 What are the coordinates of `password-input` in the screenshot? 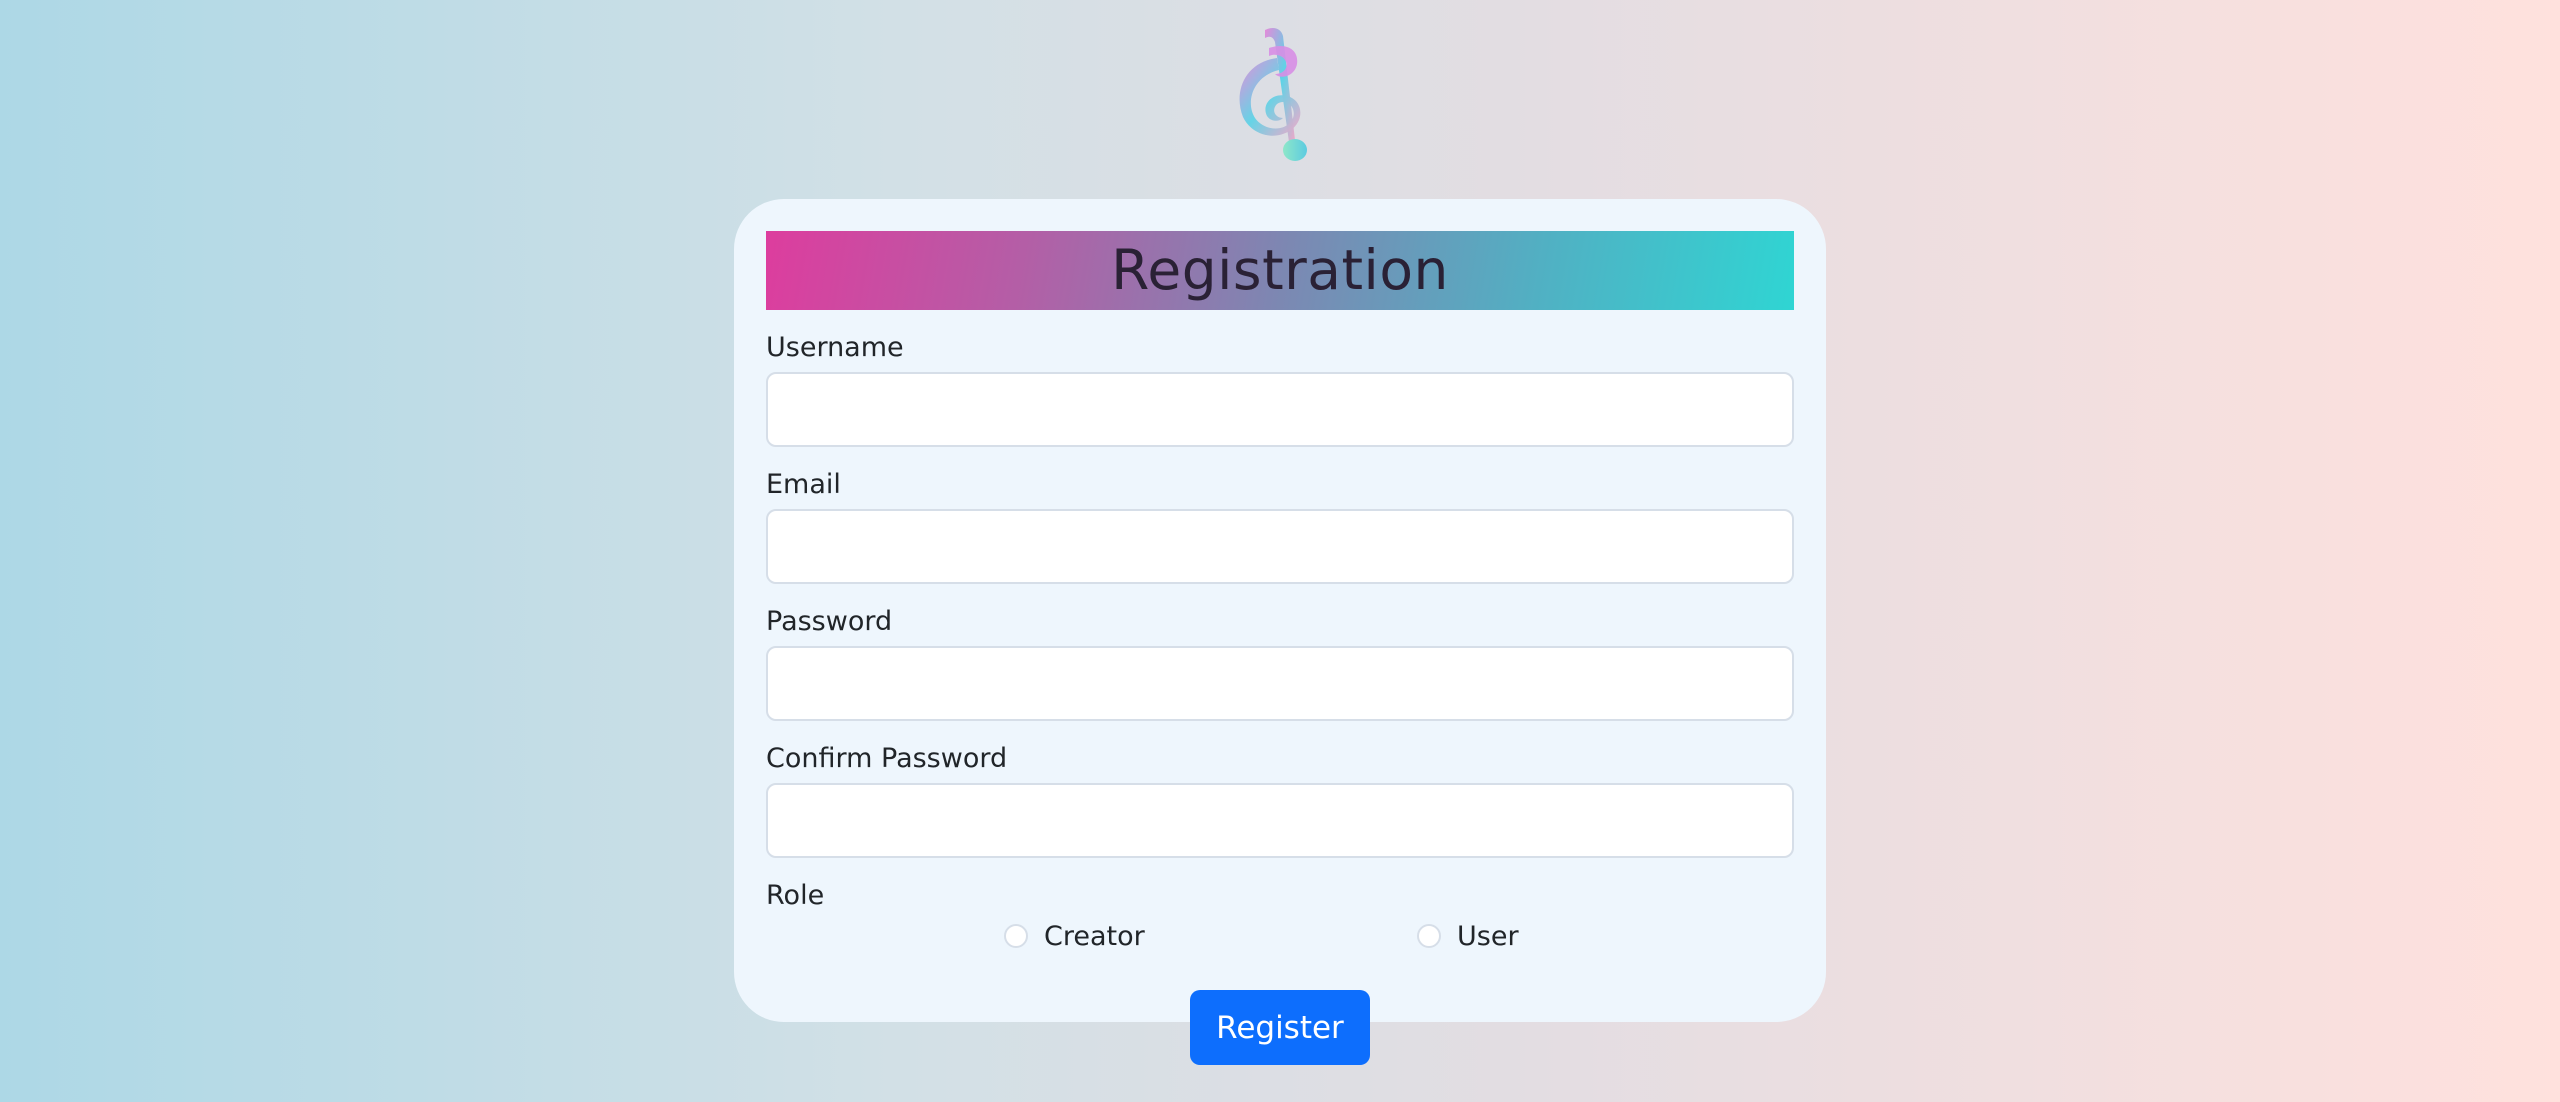 It's located at (1280, 683).